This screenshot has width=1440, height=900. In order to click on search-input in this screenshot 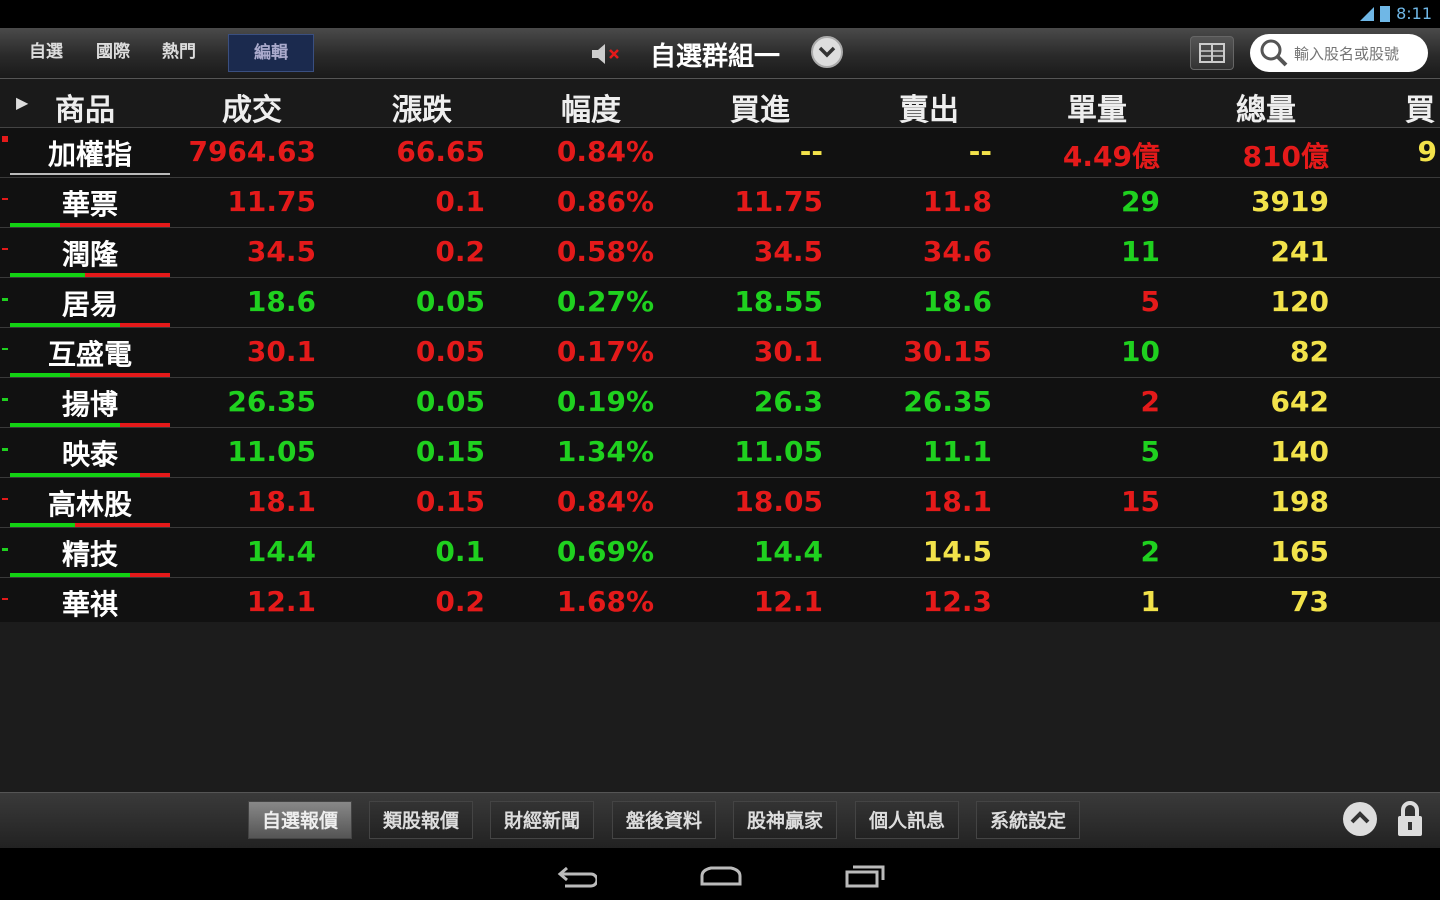, I will do `click(1359, 54)`.